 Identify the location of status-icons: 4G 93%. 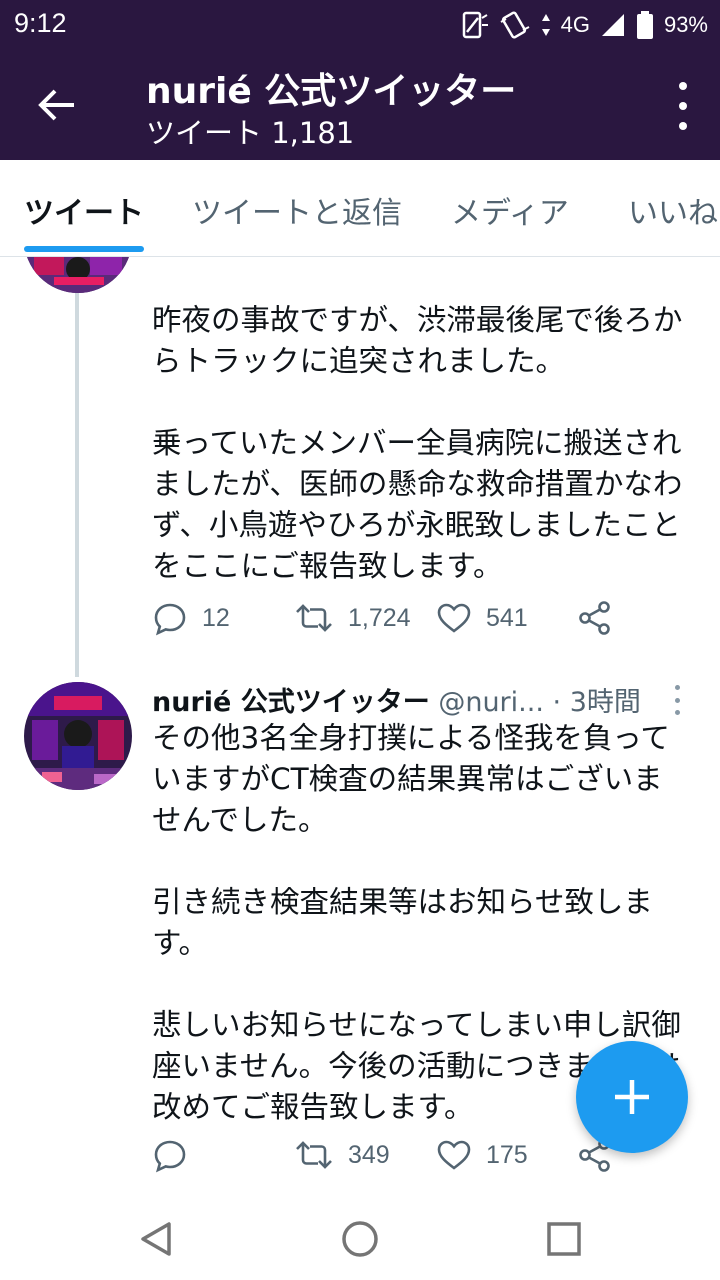
(583, 25).